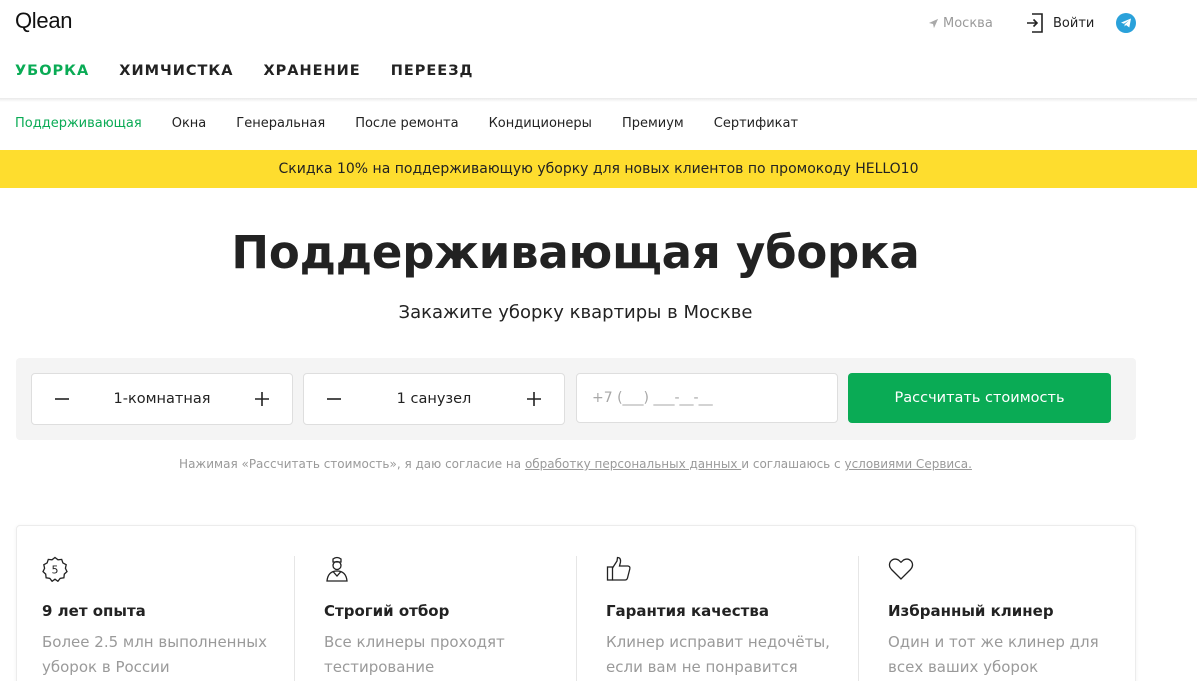 This screenshot has width=1197, height=681. Describe the element at coordinates (1035, 23) in the screenshot. I see `login-icon` at that location.